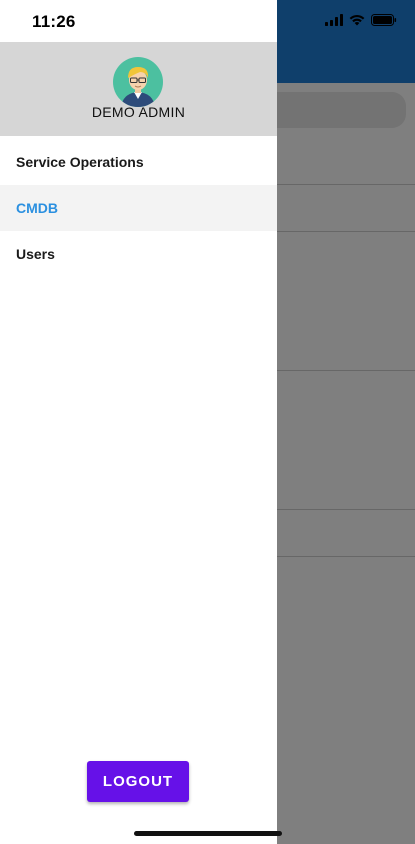  What do you see at coordinates (54, 21) in the screenshot?
I see `status-time: 11:26` at bounding box center [54, 21].